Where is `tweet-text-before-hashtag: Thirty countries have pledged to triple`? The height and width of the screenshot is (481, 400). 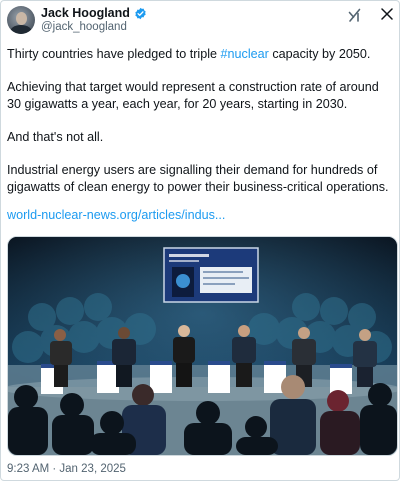 tweet-text-before-hashtag: Thirty countries have pledged to triple is located at coordinates (114, 54).